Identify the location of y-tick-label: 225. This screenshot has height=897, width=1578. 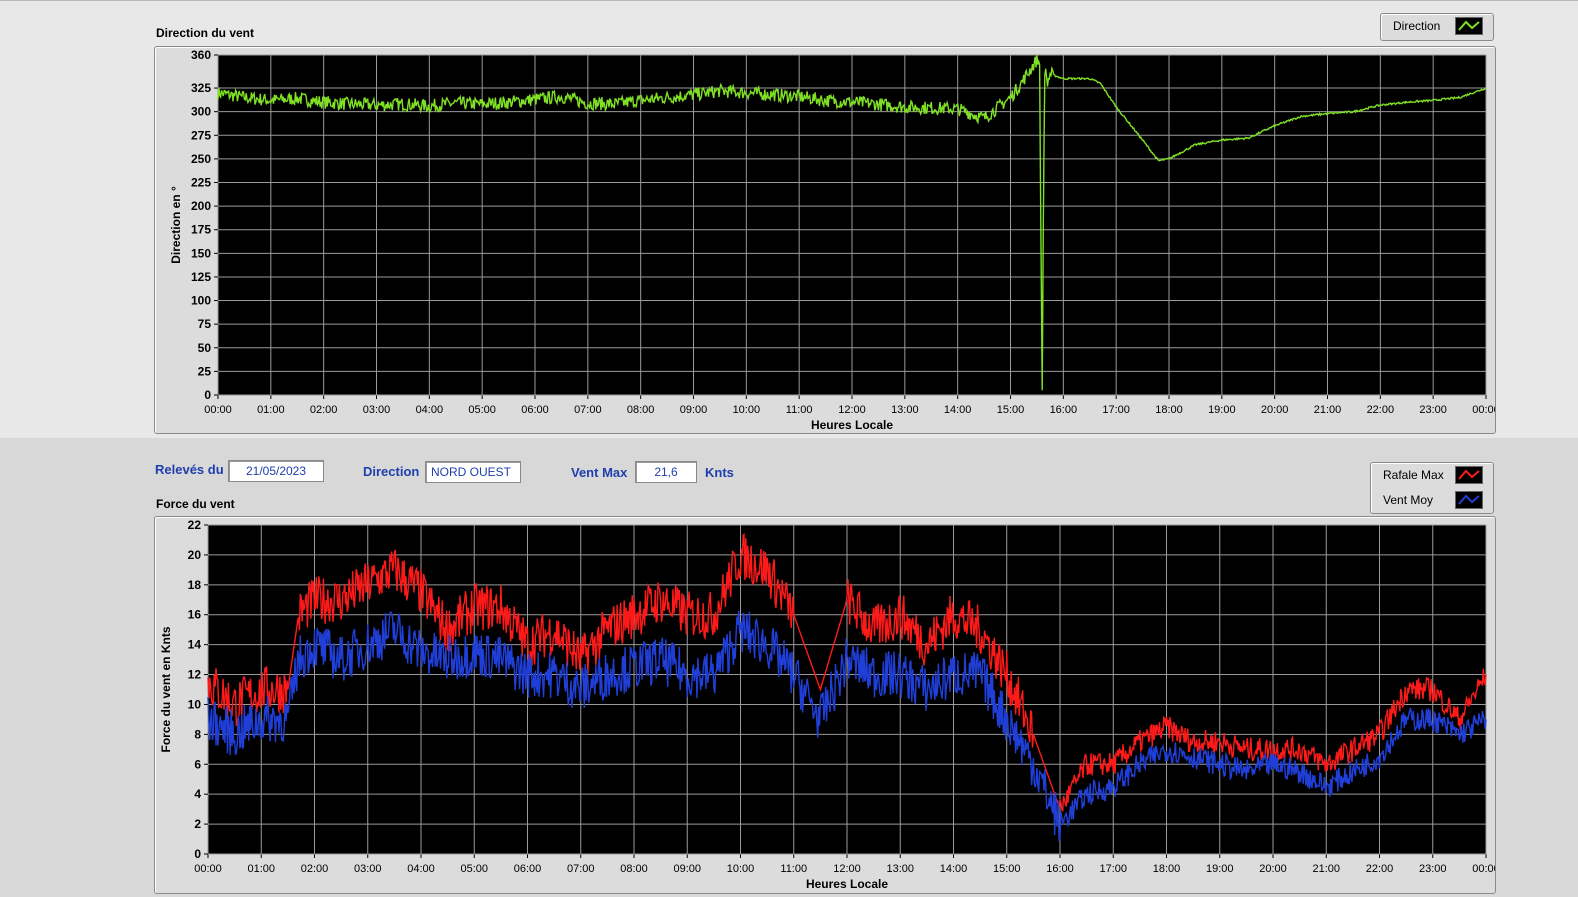
(201, 183).